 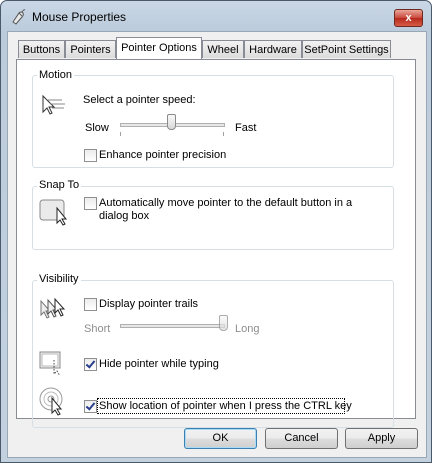 What do you see at coordinates (223, 49) in the screenshot?
I see `tab-wheel: Wheel` at bounding box center [223, 49].